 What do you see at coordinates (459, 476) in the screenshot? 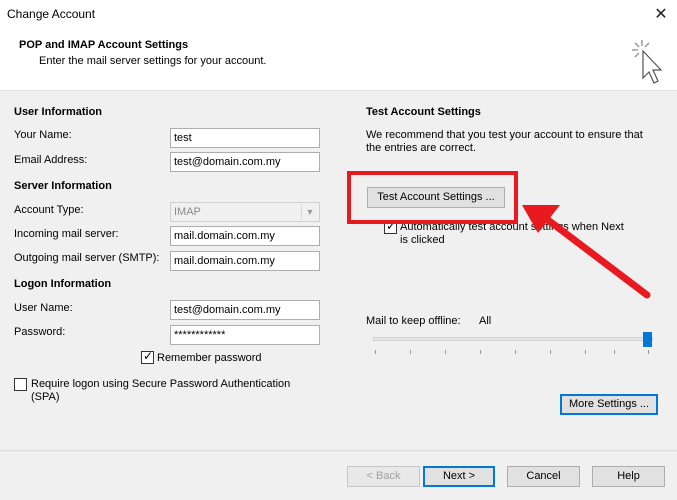
I see `next-button: Next >` at bounding box center [459, 476].